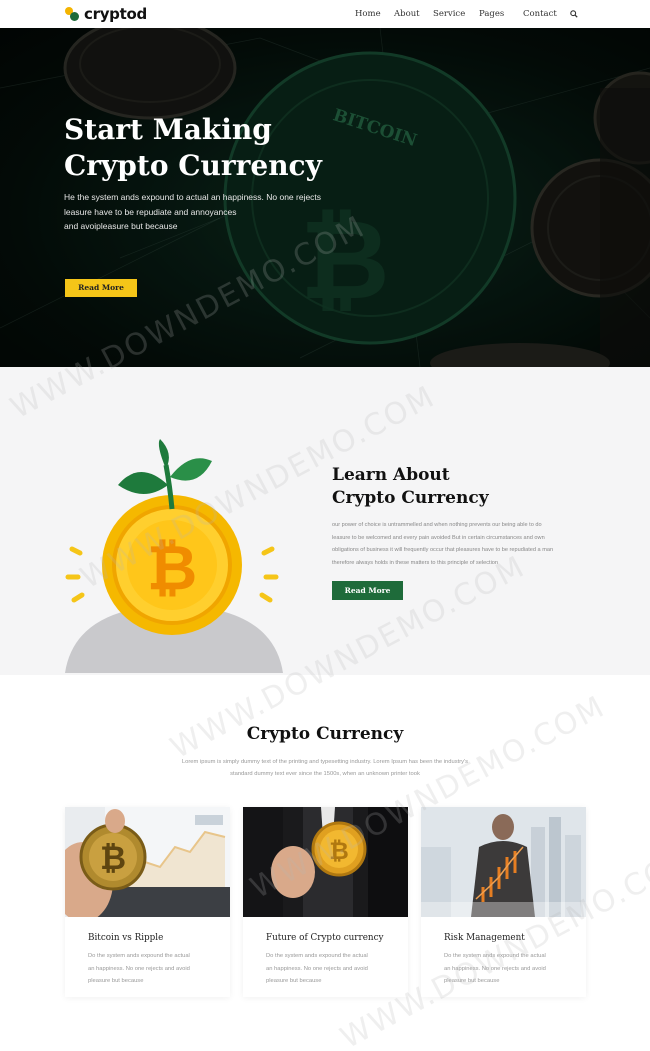 The image size is (650, 1051). I want to click on hero-read-more-button: Read More, so click(101, 288).